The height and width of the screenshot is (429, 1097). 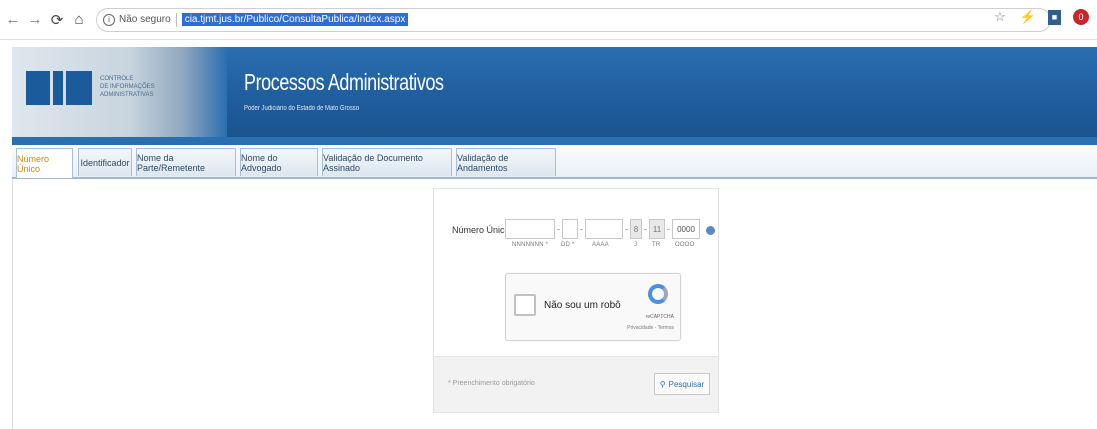 What do you see at coordinates (525, 305) in the screenshot?
I see `recaptcha-checkbox` at bounding box center [525, 305].